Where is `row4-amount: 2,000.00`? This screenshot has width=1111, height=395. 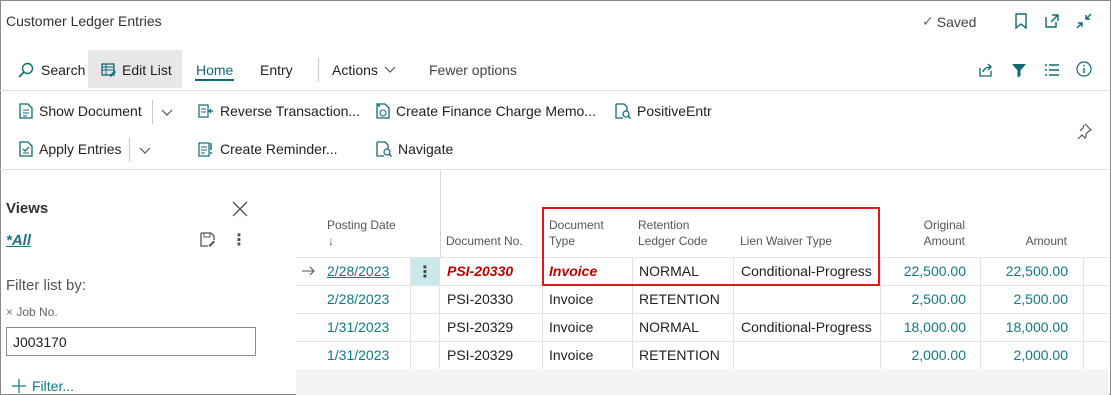 row4-amount: 2,000.00 is located at coordinates (1024, 355).